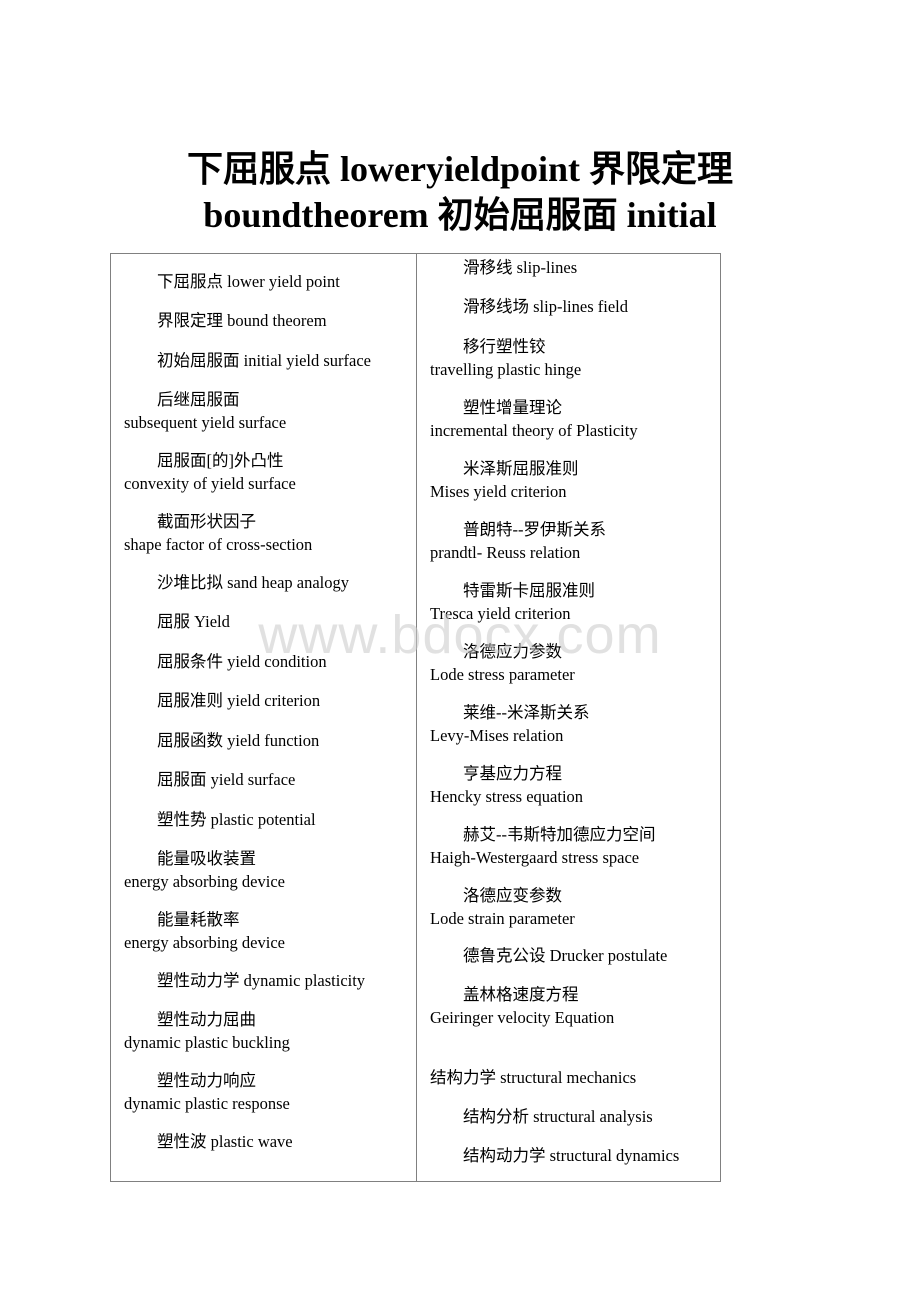 The height and width of the screenshot is (1302, 920). I want to click on glossary-entry: 屈服条件 yield condition, so click(225, 661).